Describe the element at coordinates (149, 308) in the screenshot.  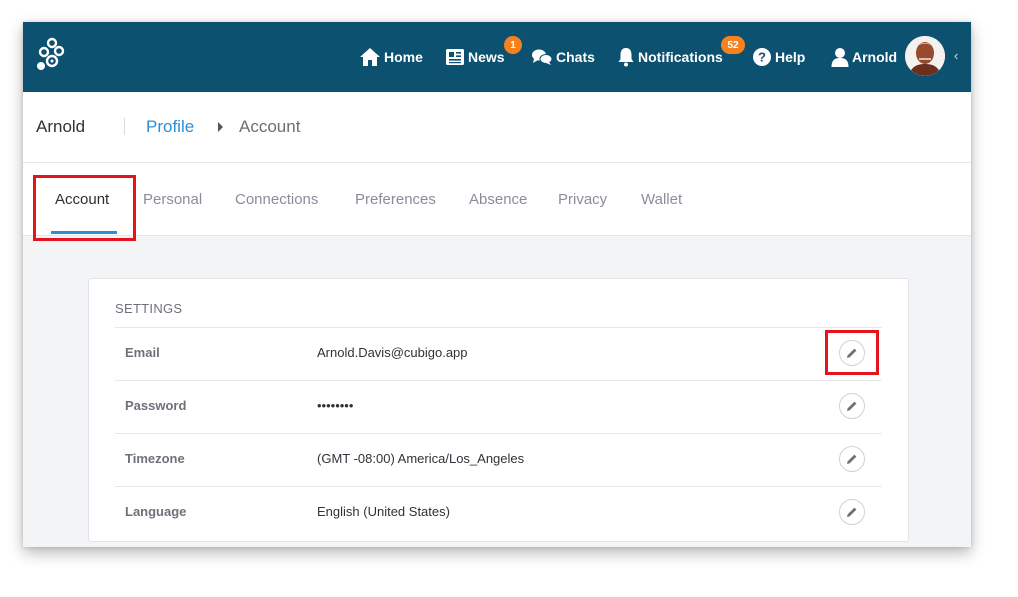
I see `settings-title: SETTINGS` at that location.